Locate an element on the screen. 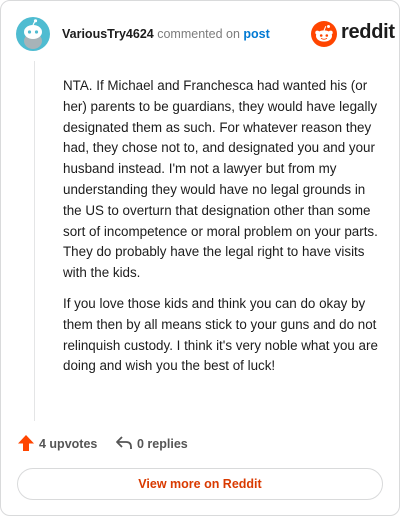 The height and width of the screenshot is (516, 400). author-line: VariousTry4624 commented on post is located at coordinates (166, 34).